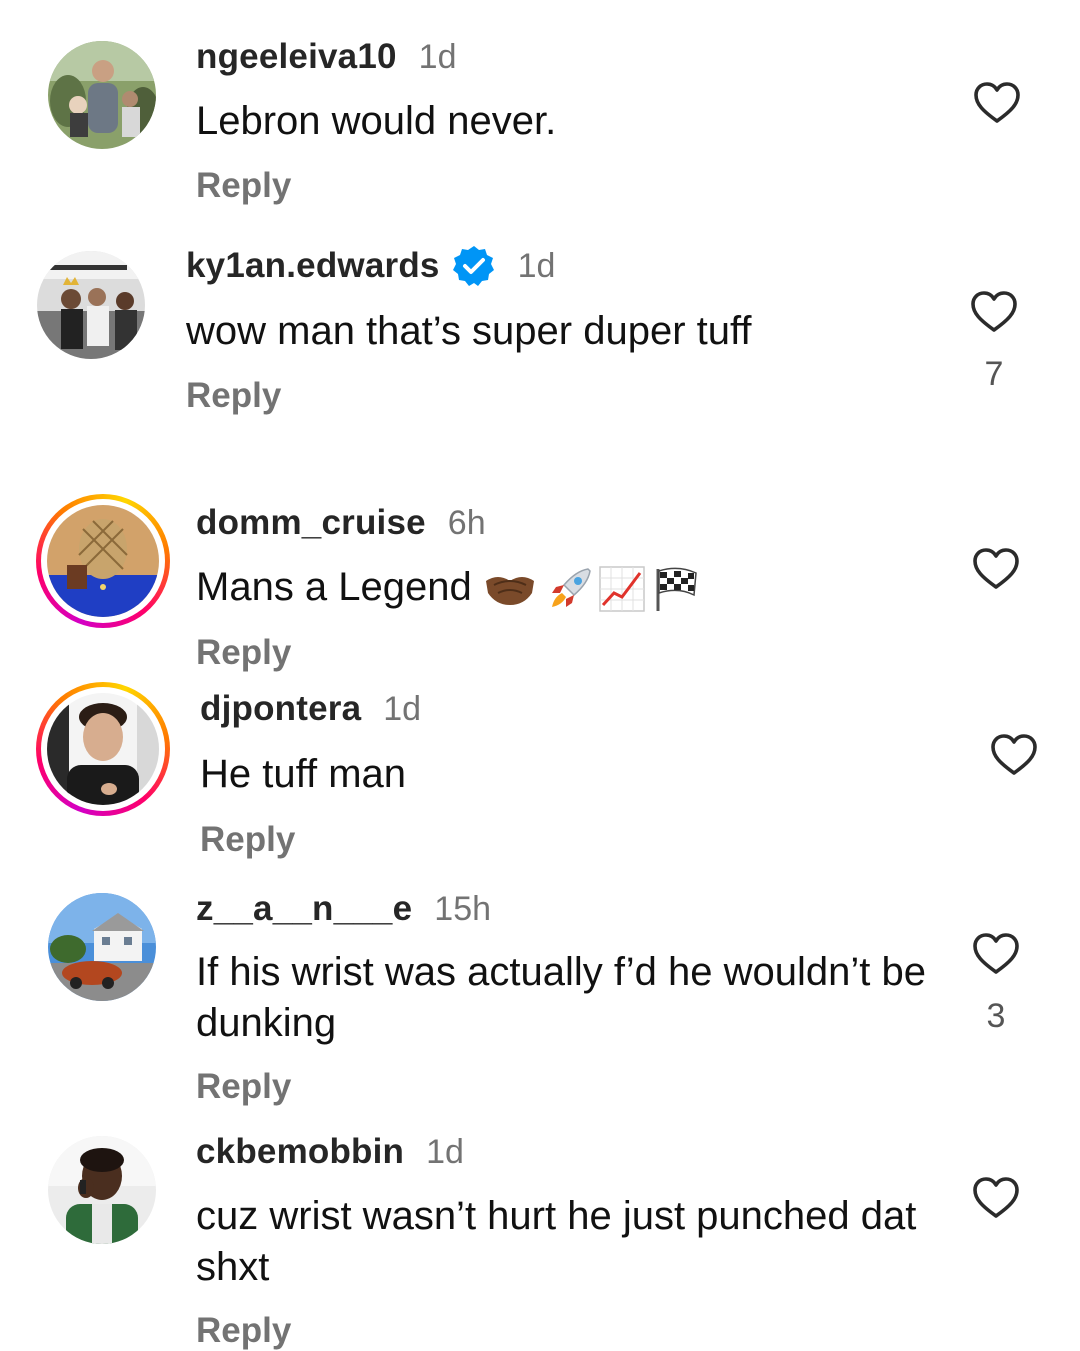 Image resolution: width=1080 pixels, height=1351 pixels. What do you see at coordinates (304, 909) in the screenshot?
I see `username-link: z__a__n___e` at bounding box center [304, 909].